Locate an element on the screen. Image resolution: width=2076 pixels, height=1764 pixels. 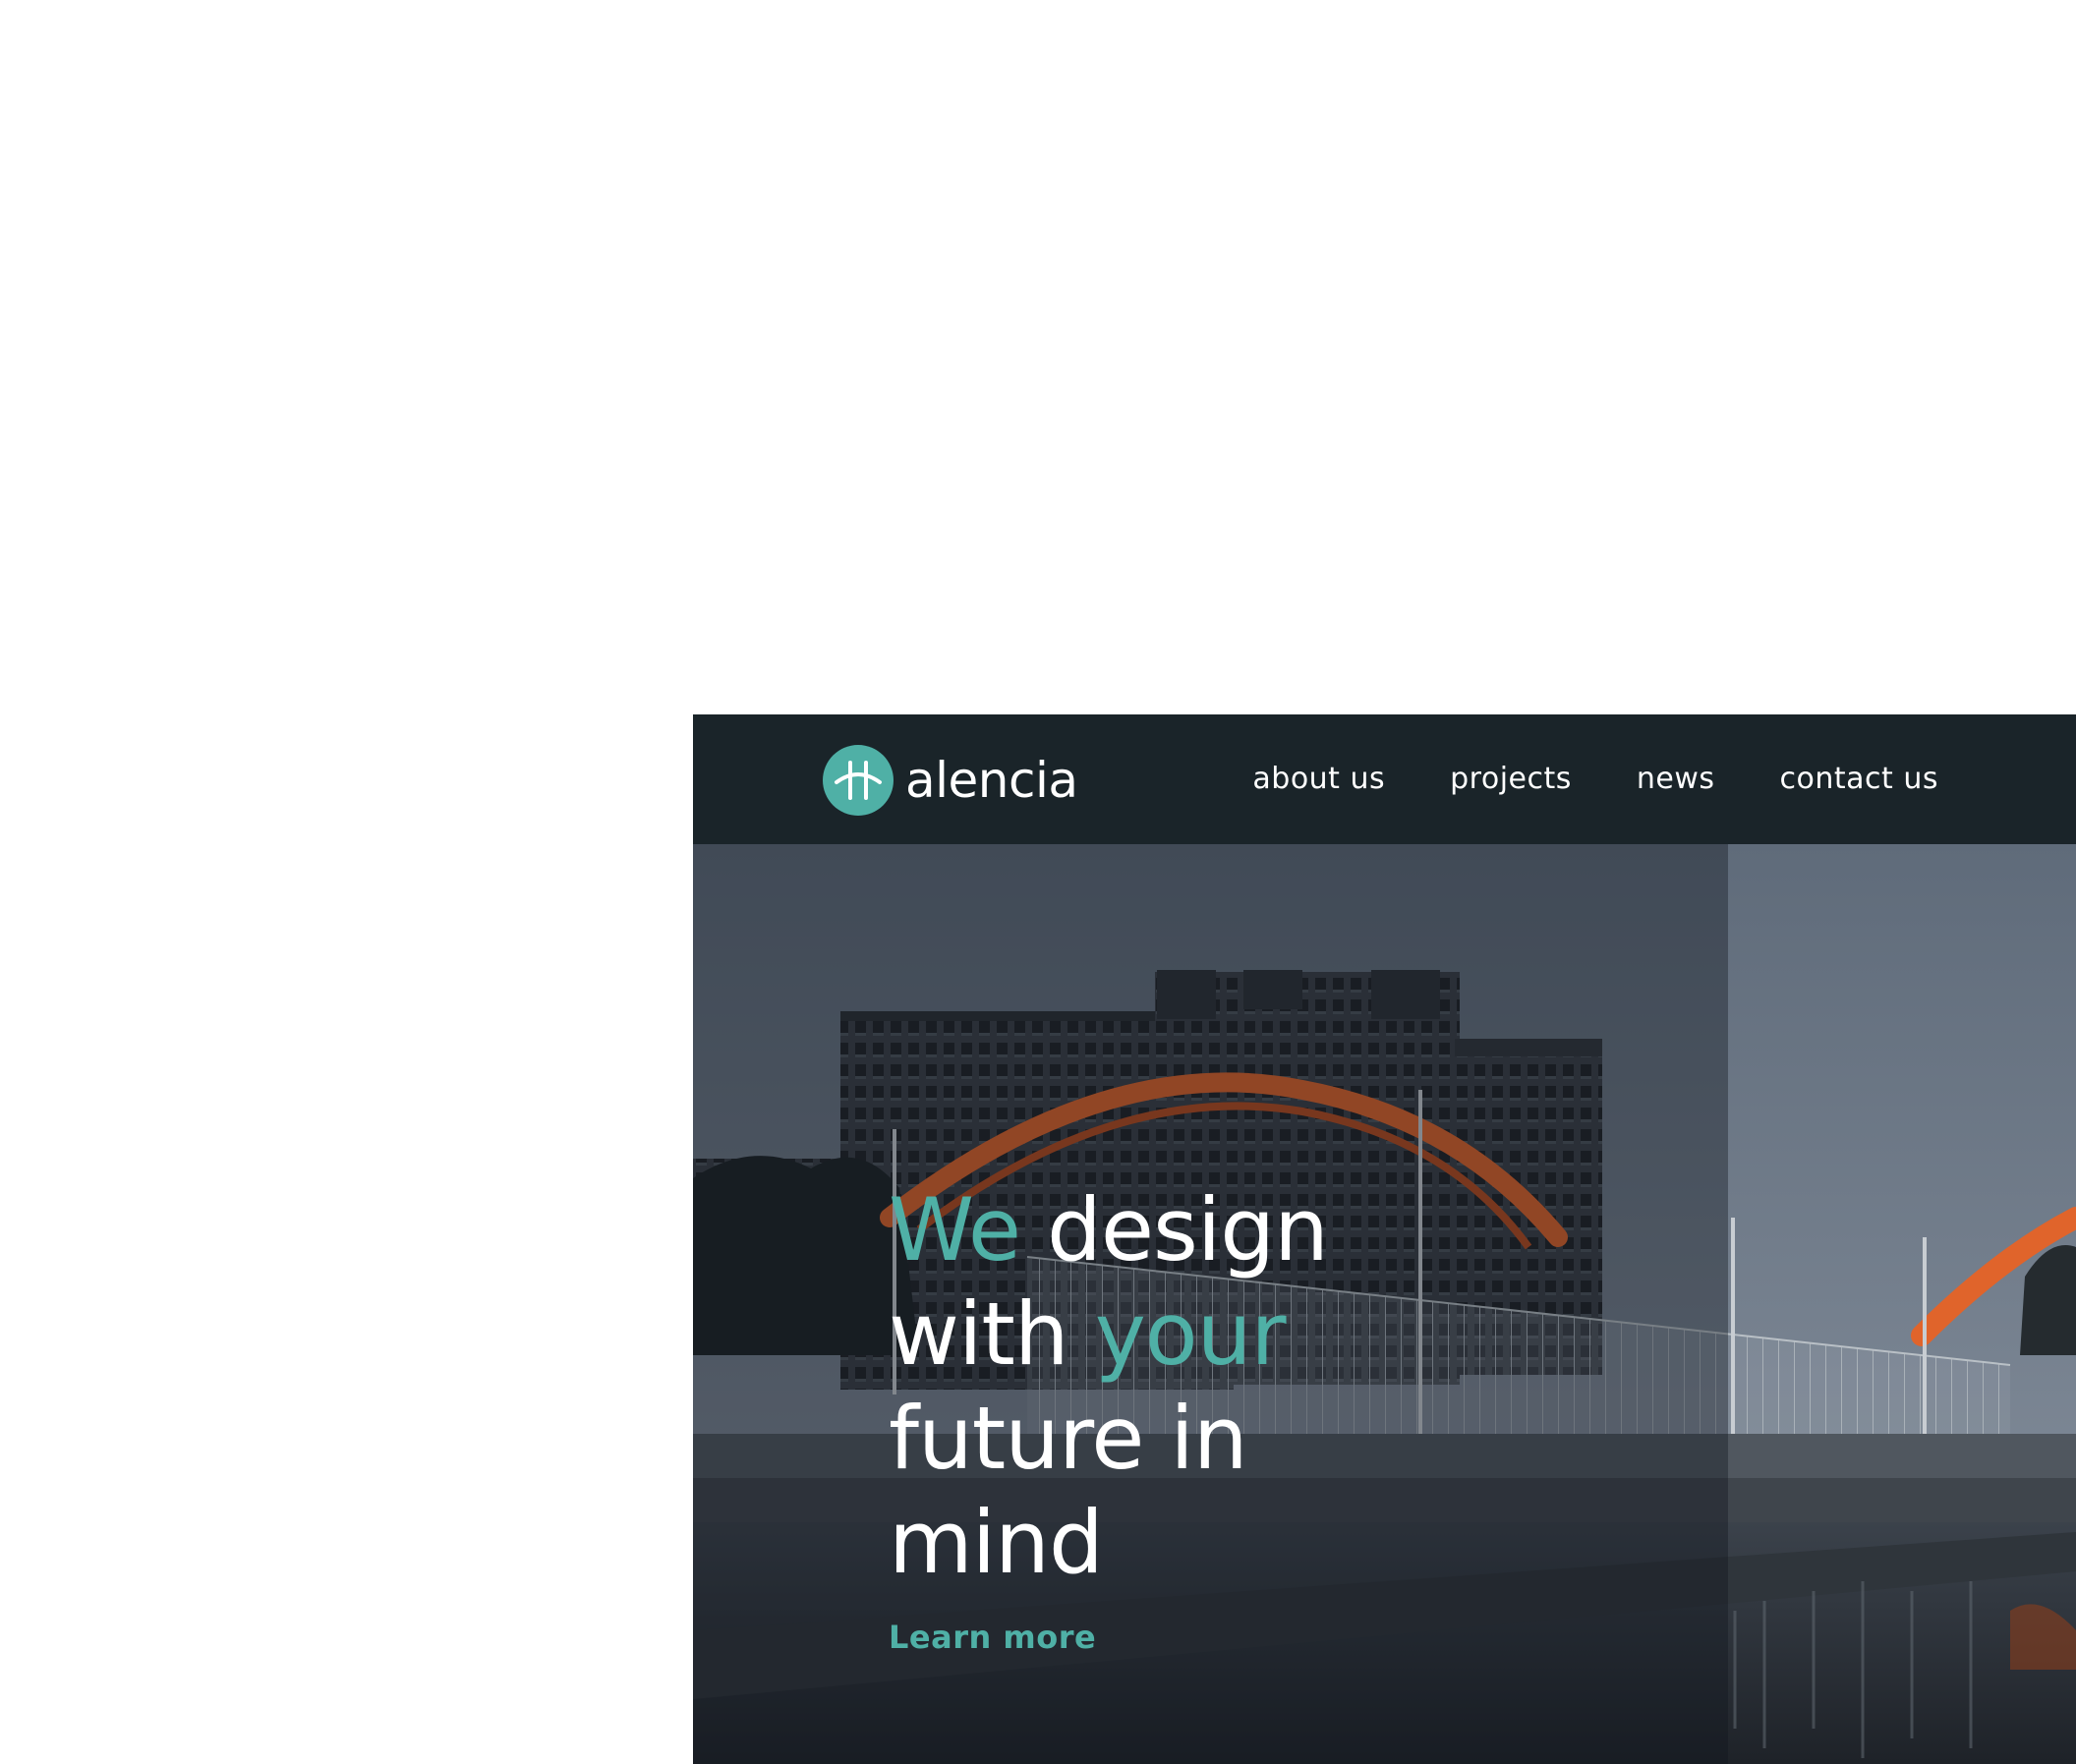
nav-about-us: about us is located at coordinates (1318, 779).